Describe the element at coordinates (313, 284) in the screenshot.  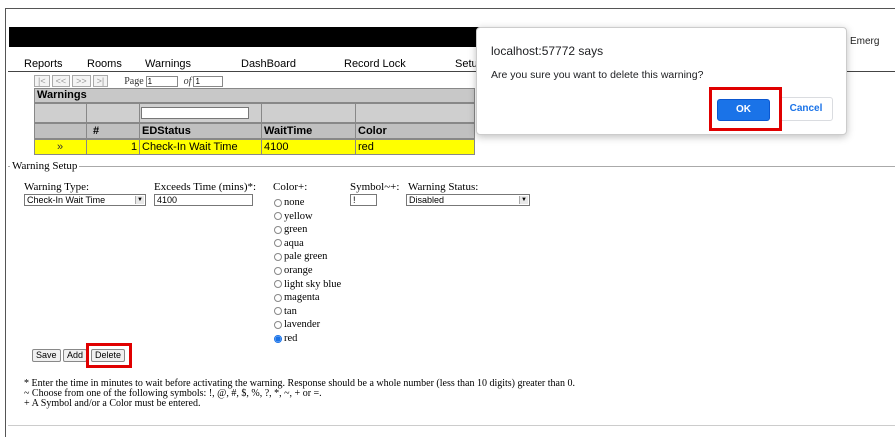
I see `color-option-label: light sky blue` at that location.